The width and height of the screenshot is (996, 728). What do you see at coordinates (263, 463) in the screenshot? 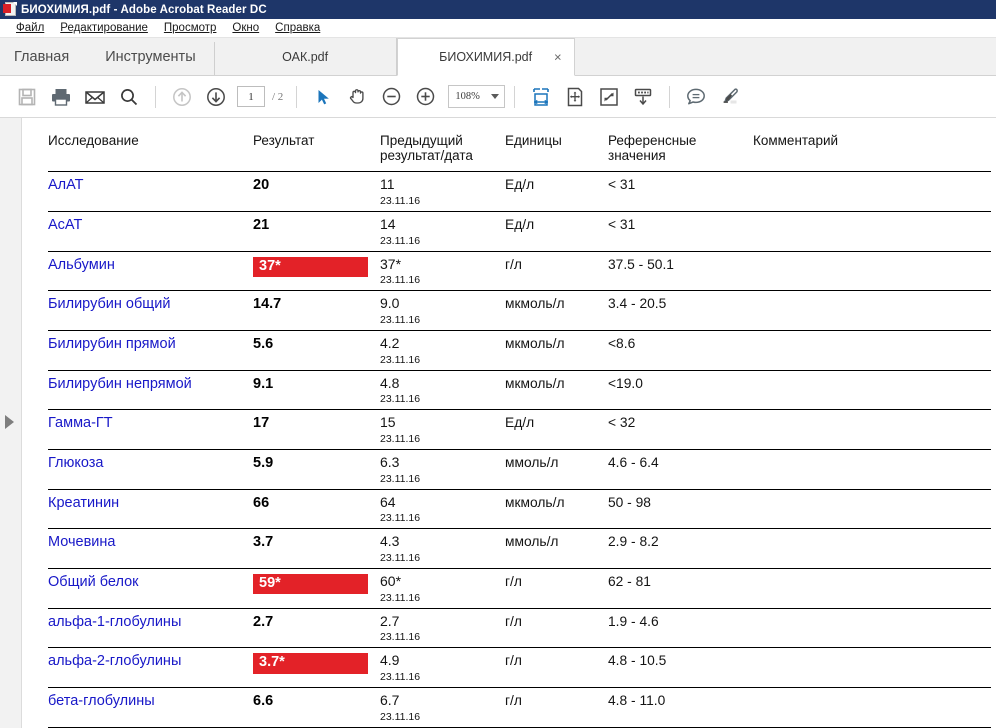
I see `result-value: 5.9` at bounding box center [263, 463].